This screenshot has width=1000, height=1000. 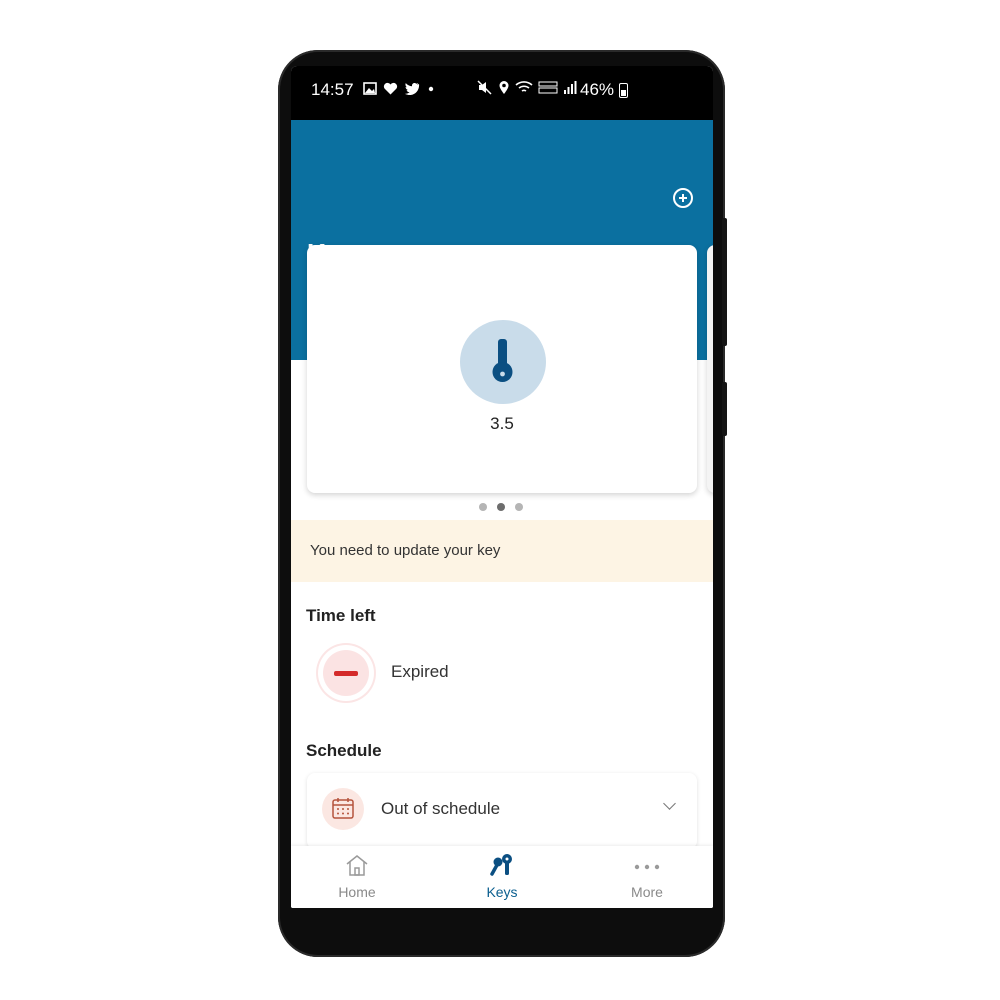 What do you see at coordinates (504, 87) in the screenshot?
I see `location-icon` at bounding box center [504, 87].